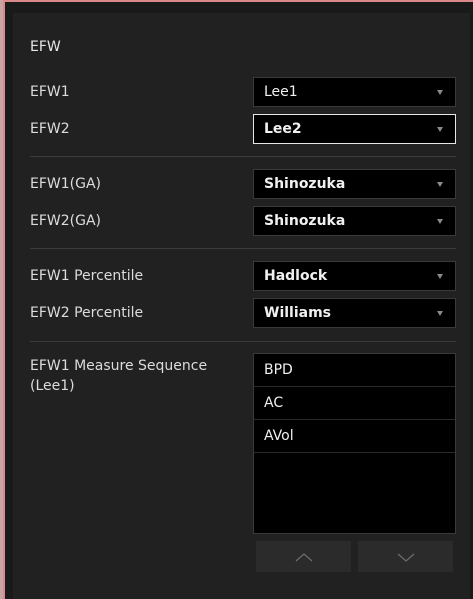 This screenshot has height=599, width=473. Describe the element at coordinates (50, 129) in the screenshot. I see `efw2-label: EFW2` at that location.